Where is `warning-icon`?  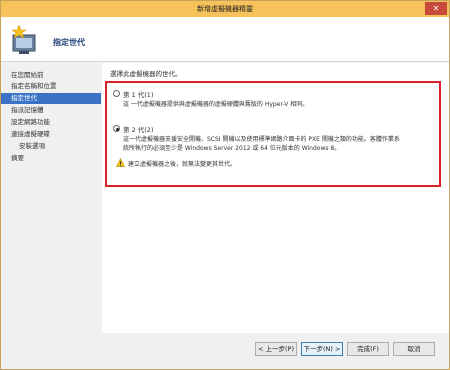
warning-icon is located at coordinates (120, 162).